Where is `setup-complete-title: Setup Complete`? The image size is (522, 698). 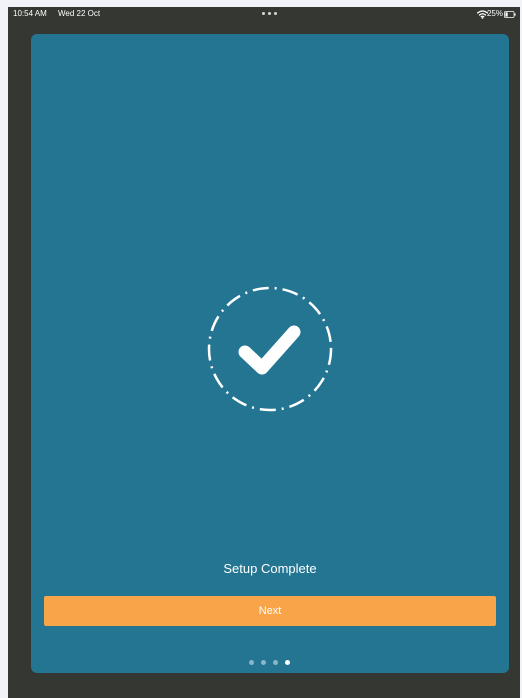
setup-complete-title: Setup Complete is located at coordinates (270, 568).